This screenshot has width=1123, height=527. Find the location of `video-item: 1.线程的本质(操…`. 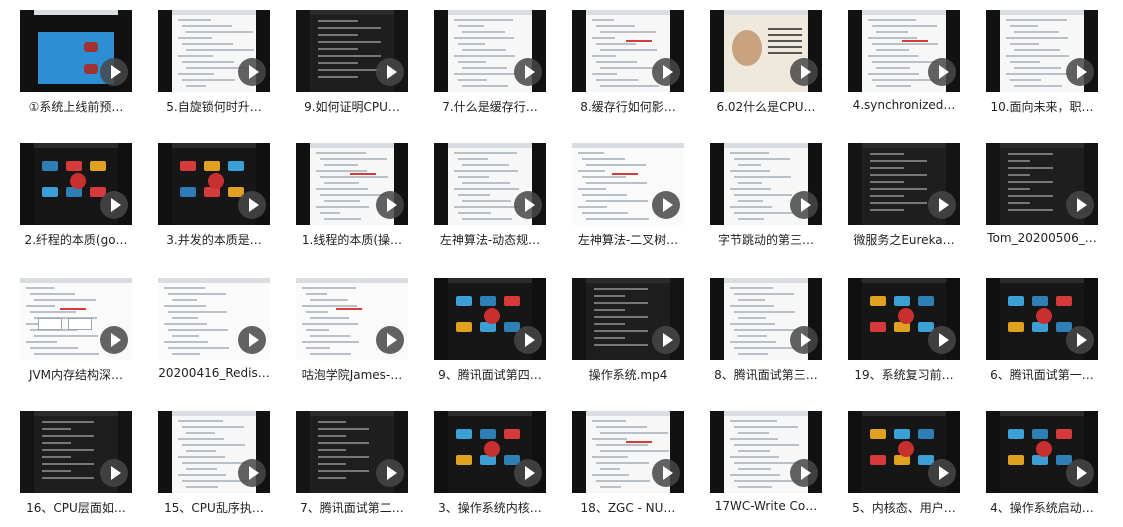

video-item: 1.线程的本质(操… is located at coordinates (352, 195).